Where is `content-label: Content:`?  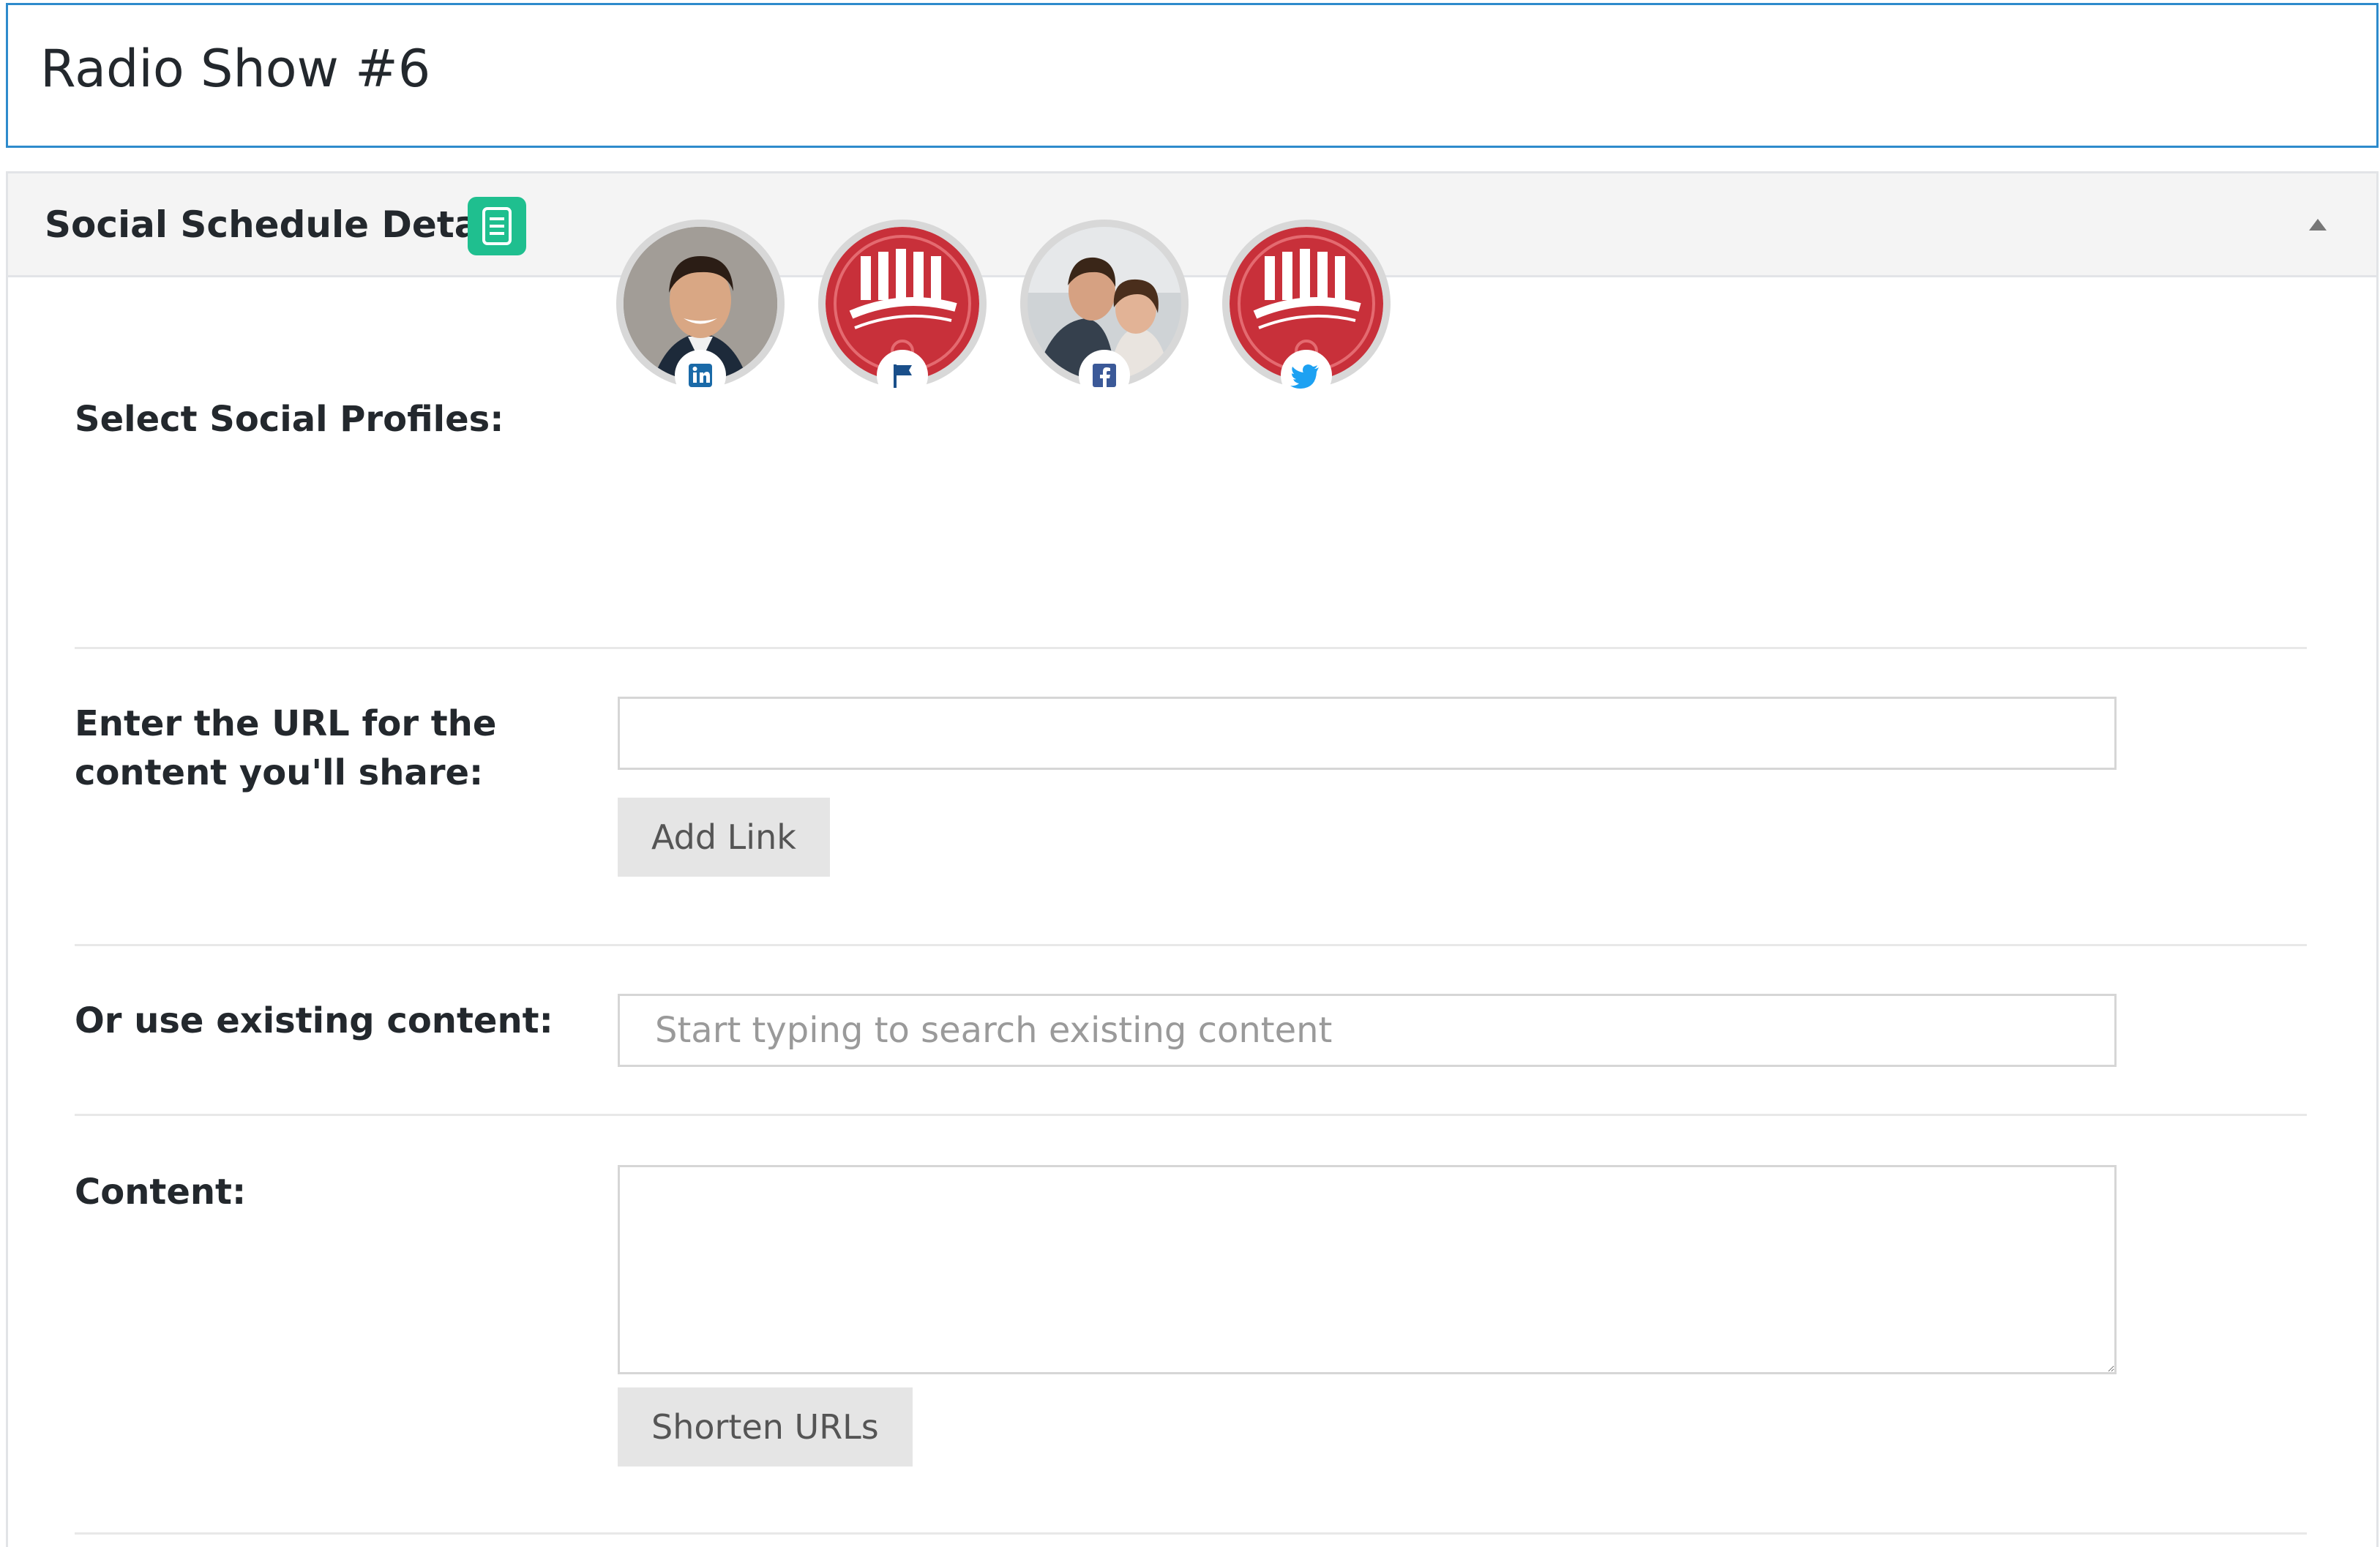
content-label: Content: is located at coordinates (161, 1192).